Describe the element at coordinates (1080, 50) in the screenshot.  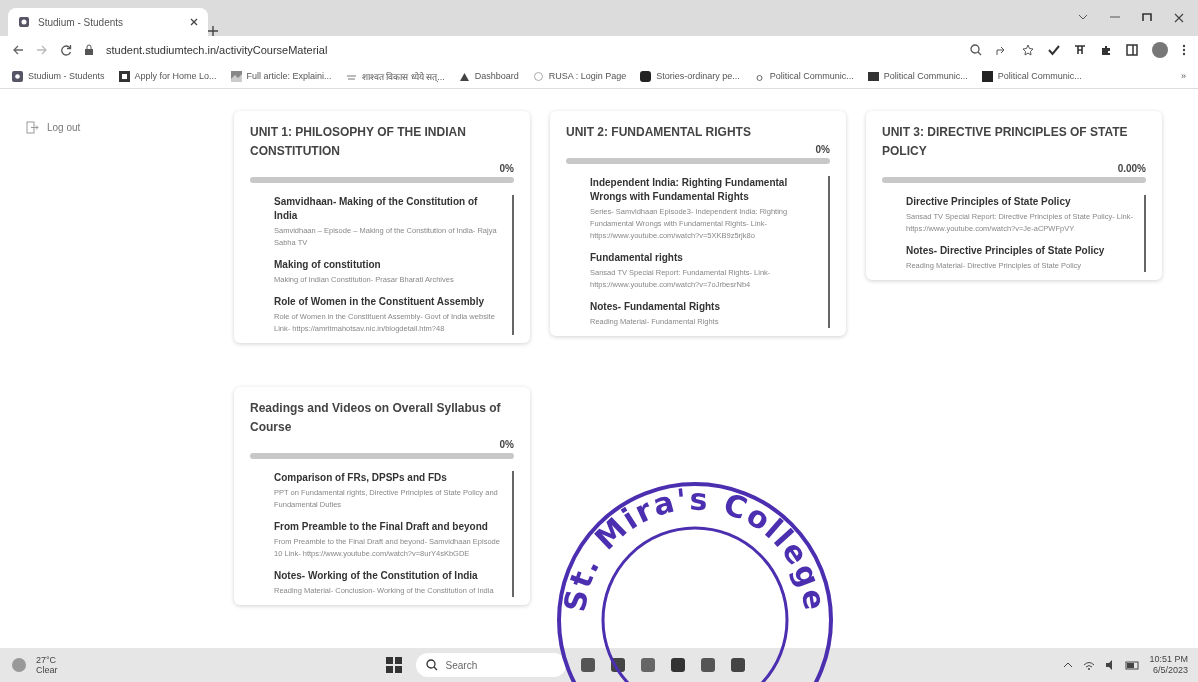
I see `translate-icon` at that location.